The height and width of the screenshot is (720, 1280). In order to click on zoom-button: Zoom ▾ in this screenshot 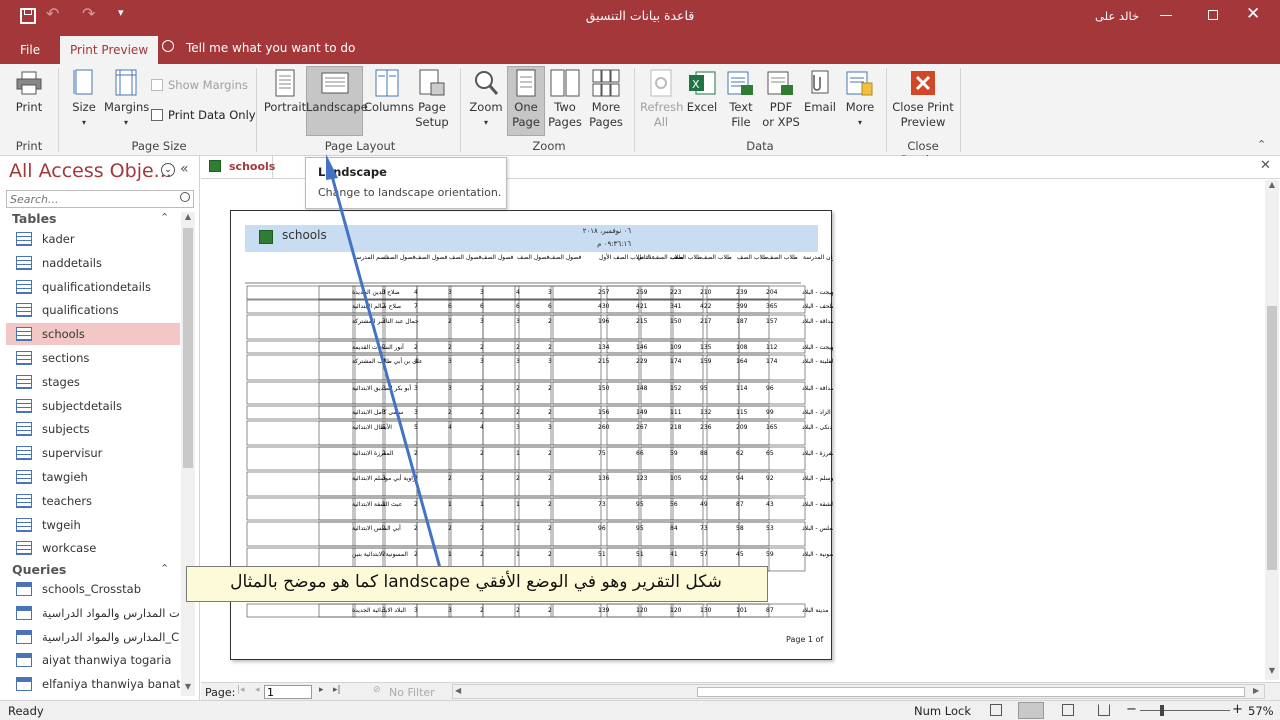, I will do `click(486, 99)`.